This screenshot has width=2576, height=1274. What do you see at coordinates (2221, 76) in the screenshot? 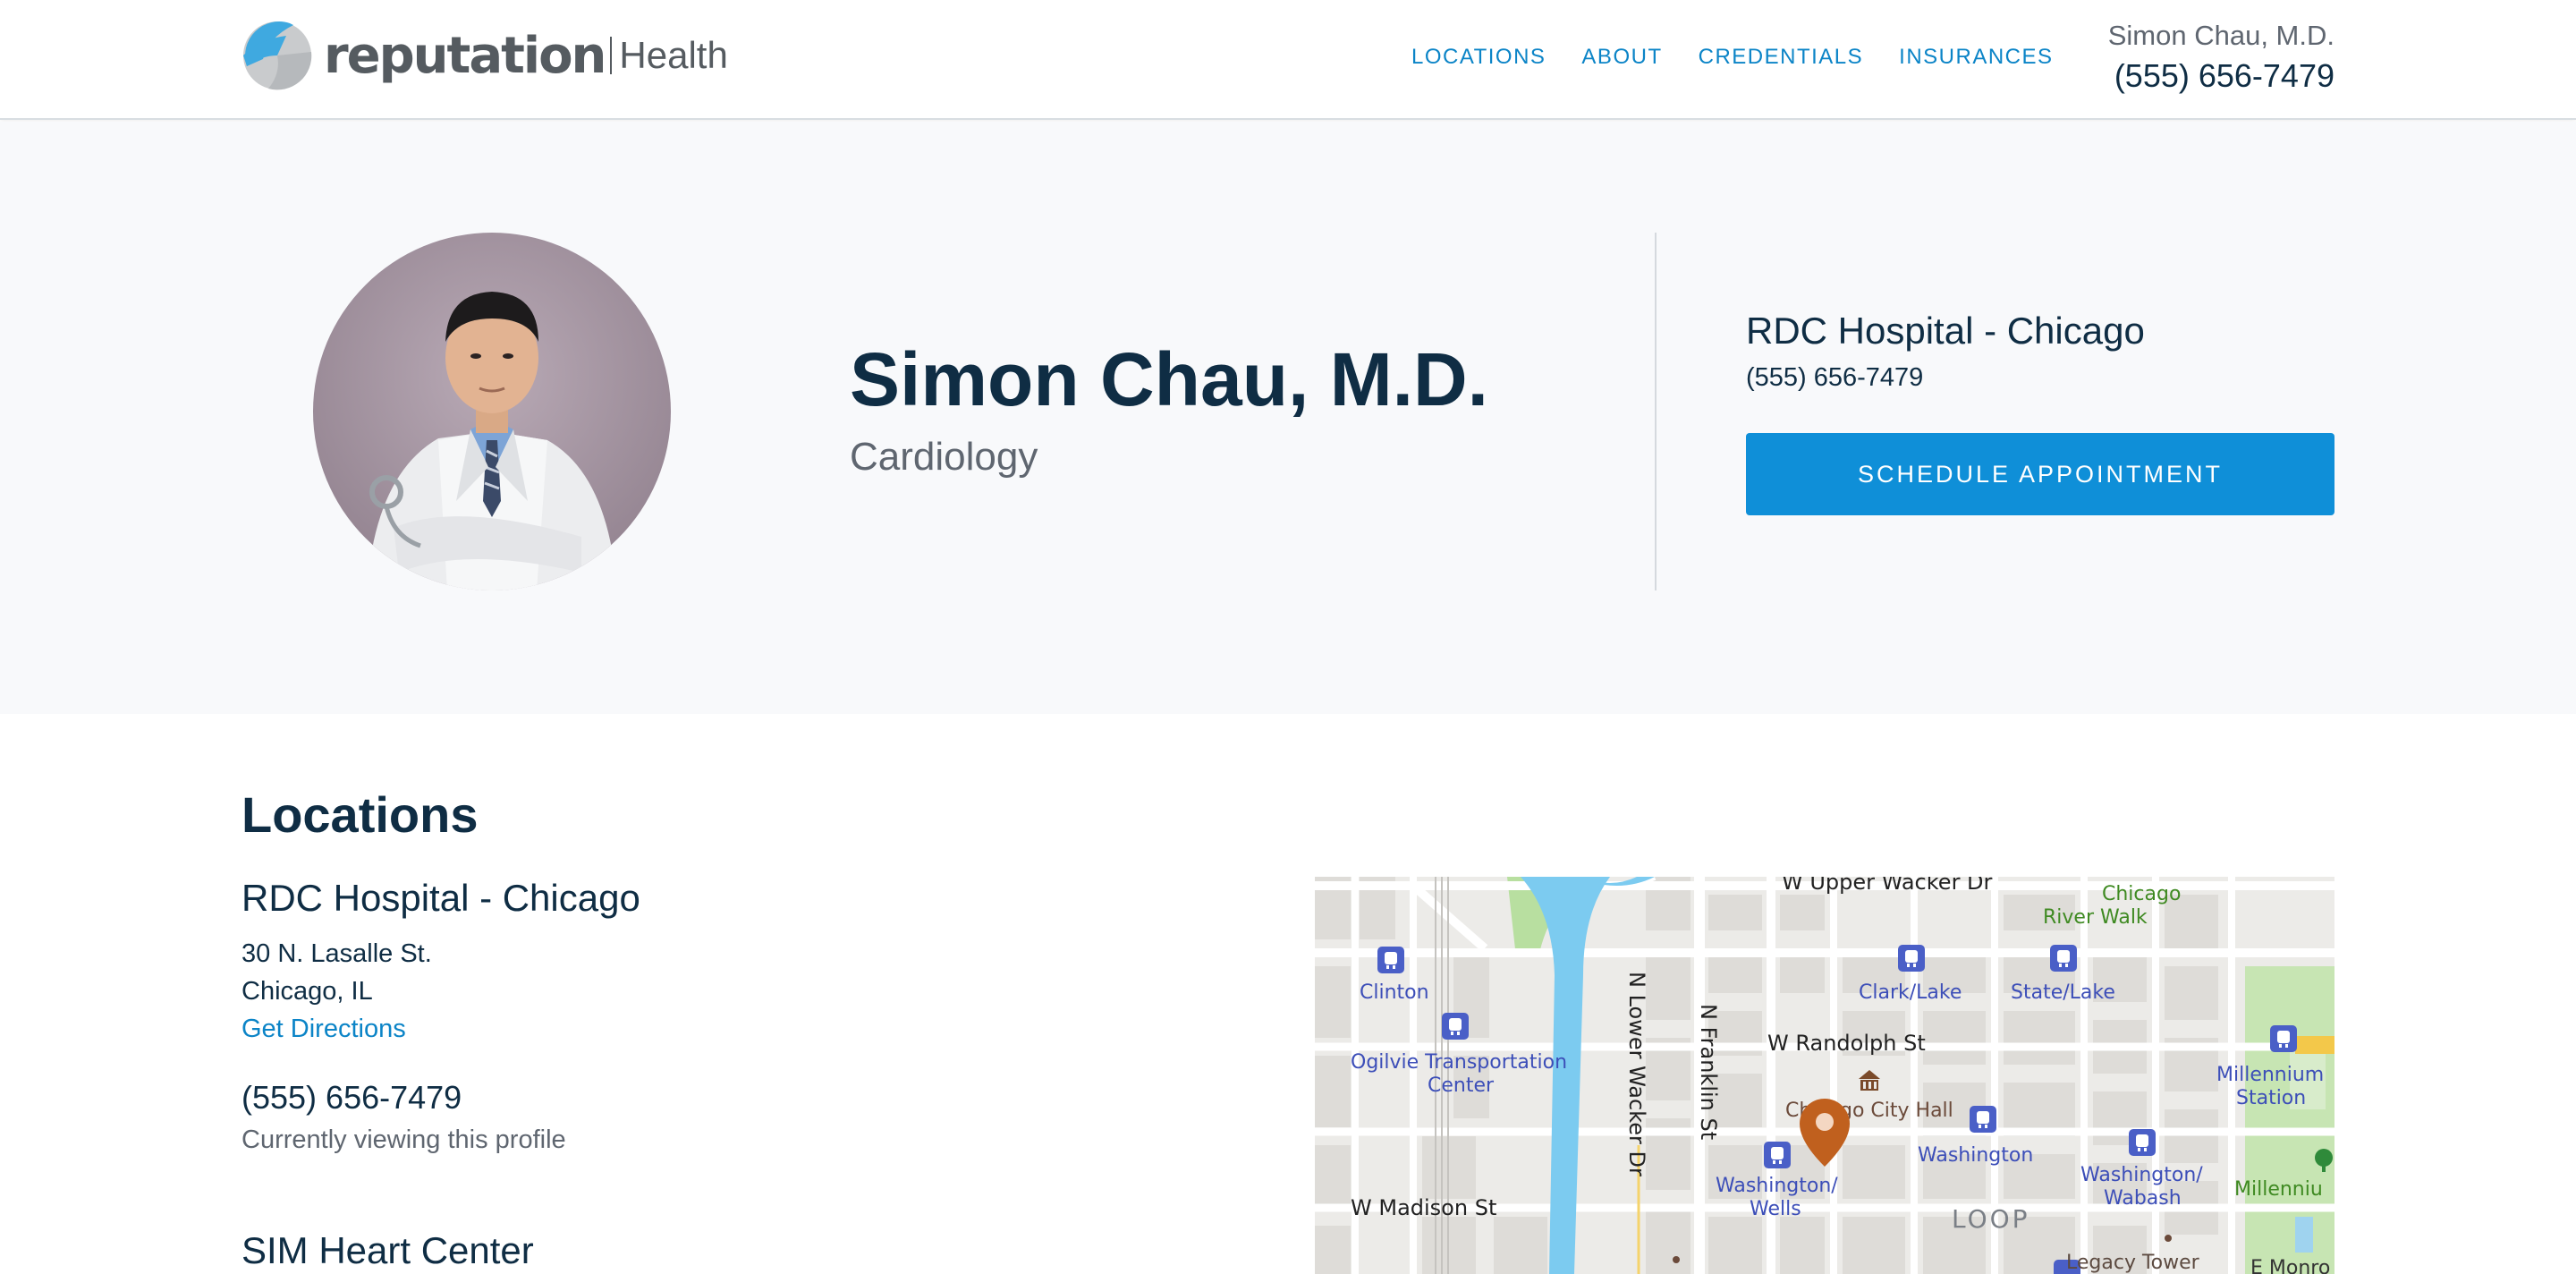
I see `header-phone-link: (555) 656-7479` at bounding box center [2221, 76].